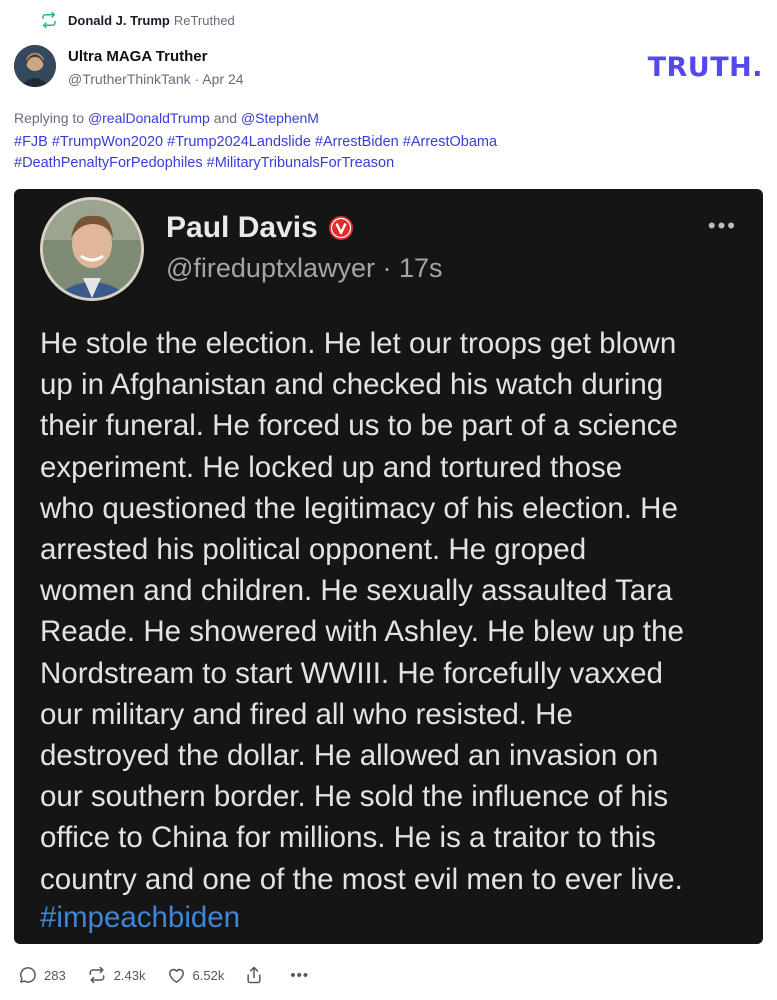 Image resolution: width=777 pixels, height=1000 pixels. I want to click on action-bar: 283 2.43k 6.52k •••, so click(173, 975).